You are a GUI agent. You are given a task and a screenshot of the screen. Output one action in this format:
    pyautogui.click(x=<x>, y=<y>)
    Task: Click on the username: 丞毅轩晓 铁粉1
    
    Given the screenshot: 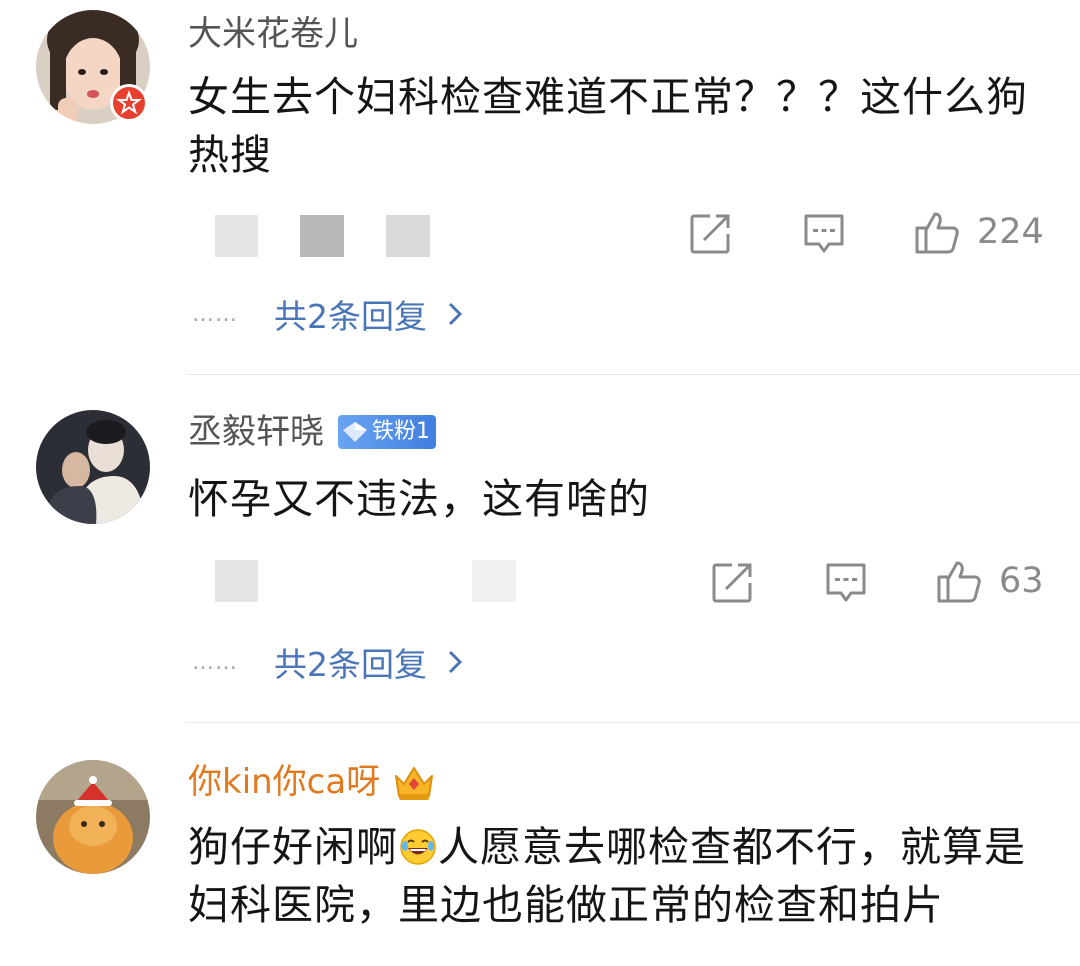 What is the action you would take?
    pyautogui.click(x=312, y=432)
    